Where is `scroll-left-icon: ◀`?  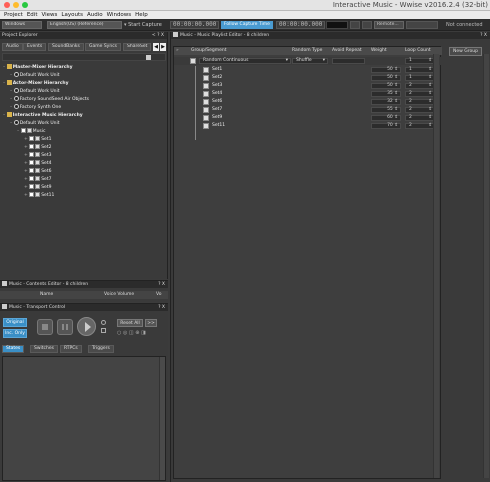 scroll-left-icon: ◀ is located at coordinates (156, 47).